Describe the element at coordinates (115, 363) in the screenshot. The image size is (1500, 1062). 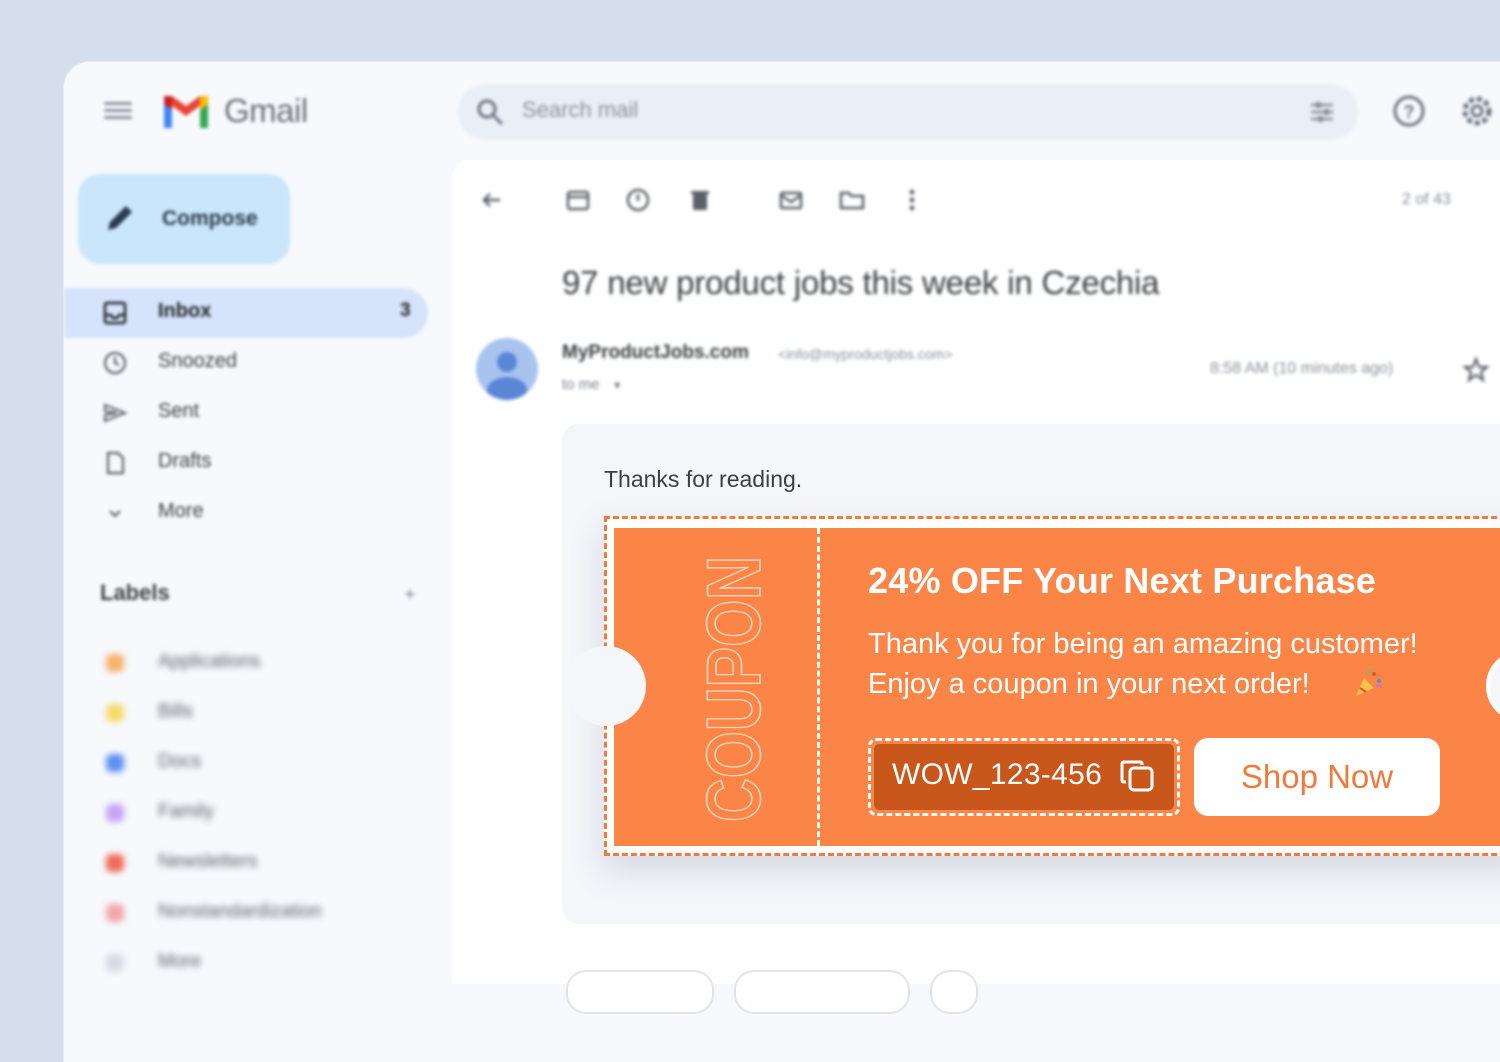
I see `clock-icon` at that location.